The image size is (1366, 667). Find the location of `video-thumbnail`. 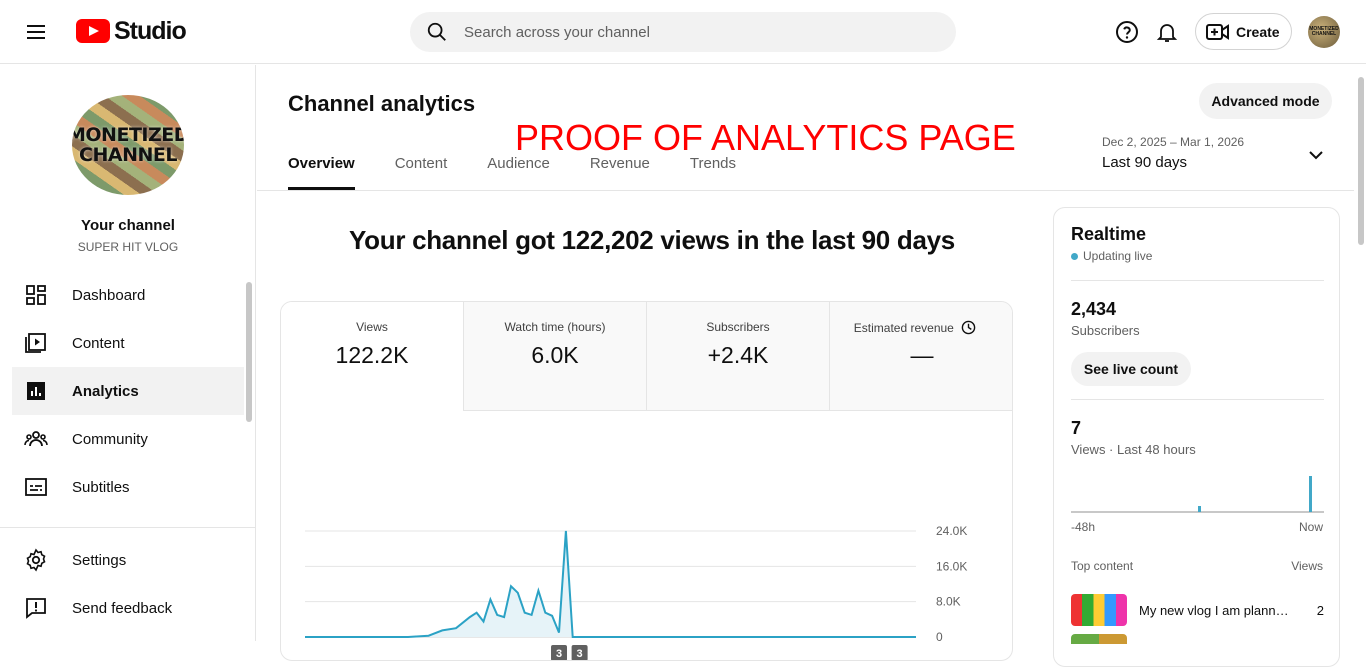

video-thumbnail is located at coordinates (1099, 639).